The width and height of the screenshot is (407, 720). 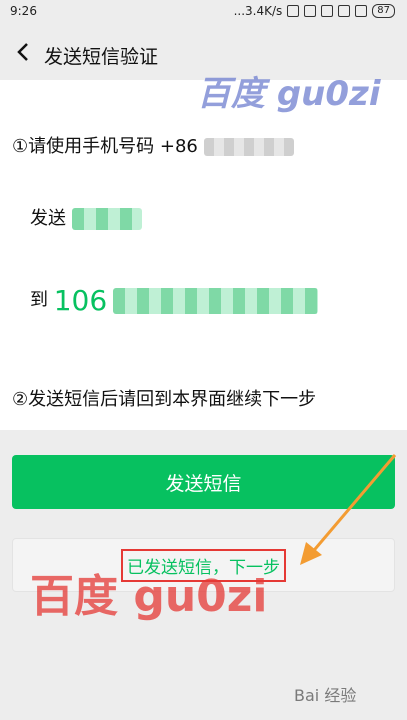 What do you see at coordinates (48, 218) in the screenshot?
I see `send-label: 发送` at bounding box center [48, 218].